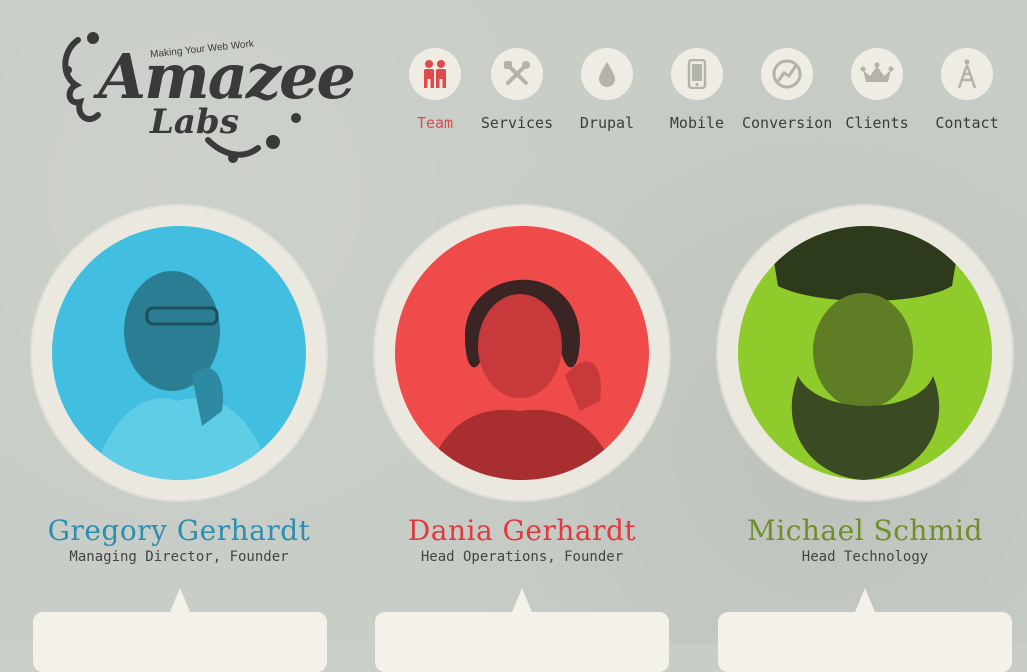 The image size is (1027, 672). What do you see at coordinates (435, 123) in the screenshot?
I see `nav-label-team: Team` at bounding box center [435, 123].